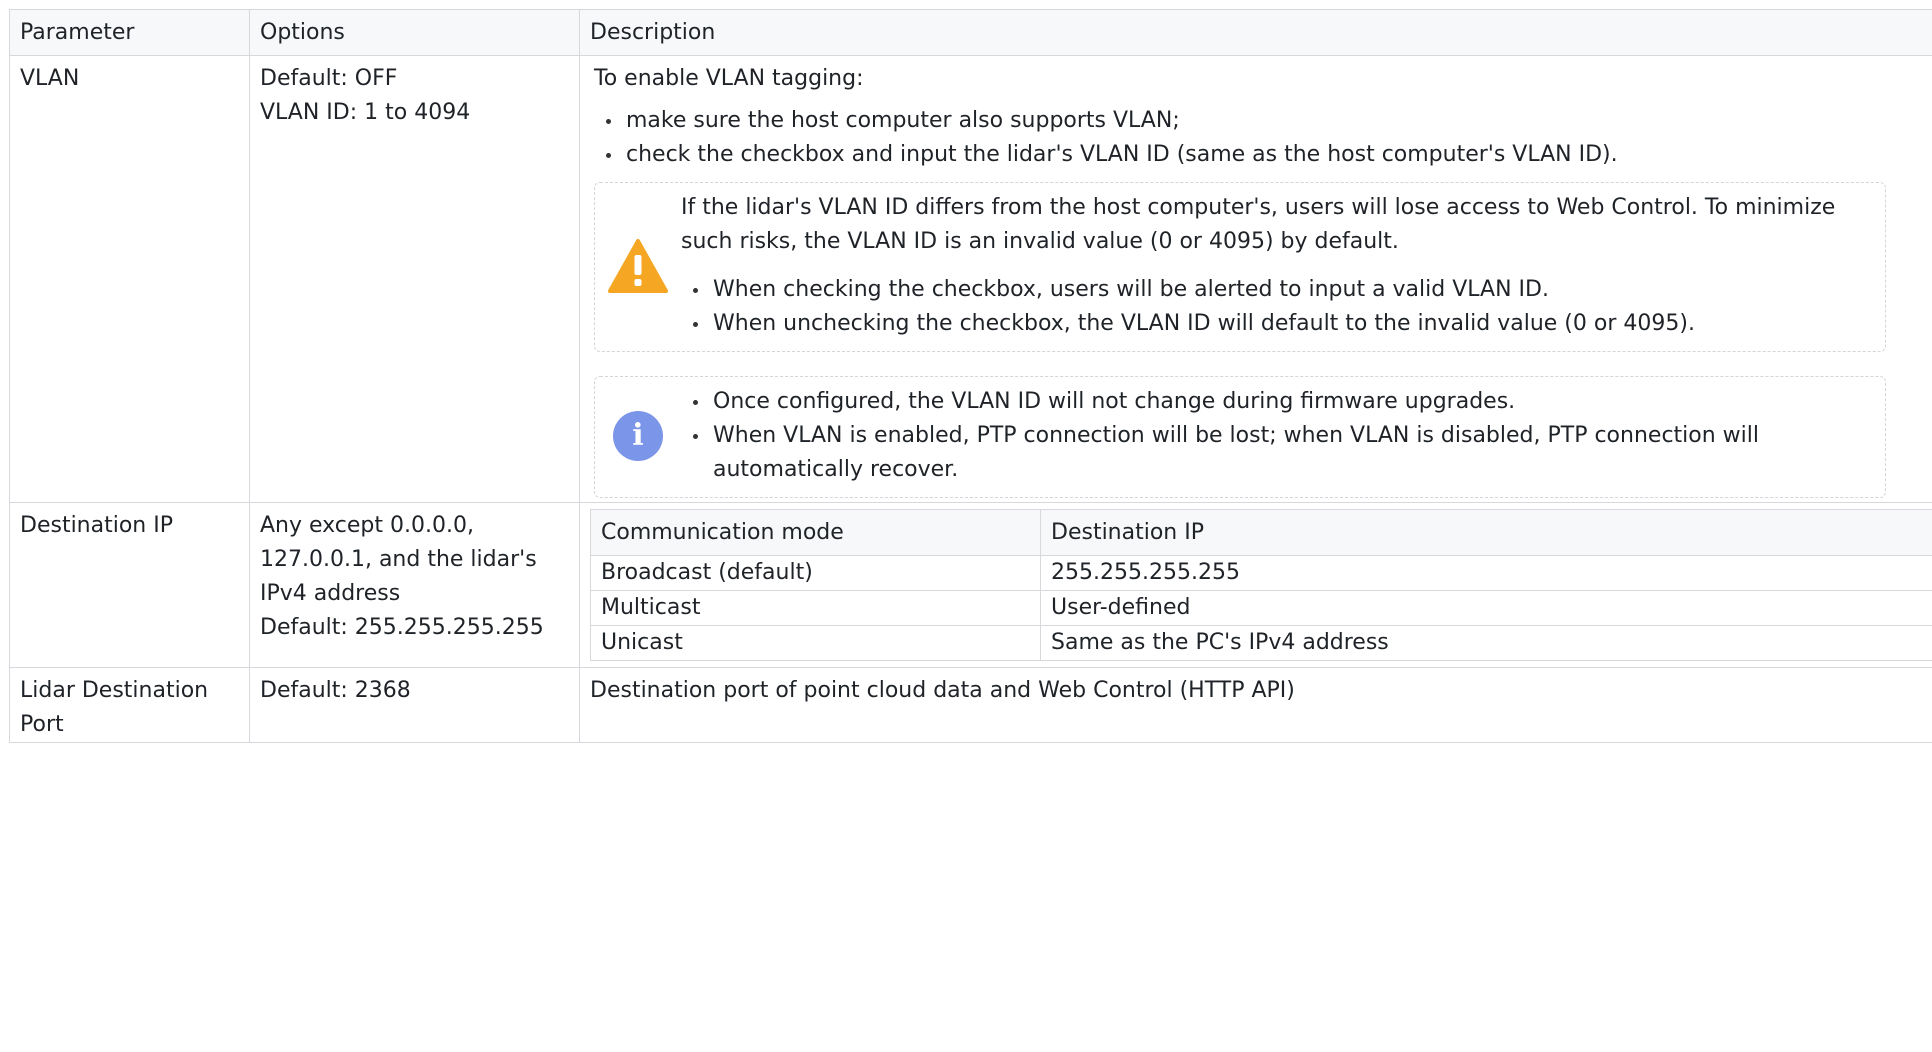  What do you see at coordinates (129, 279) in the screenshot?
I see `param-name-vlan: VLAN` at bounding box center [129, 279].